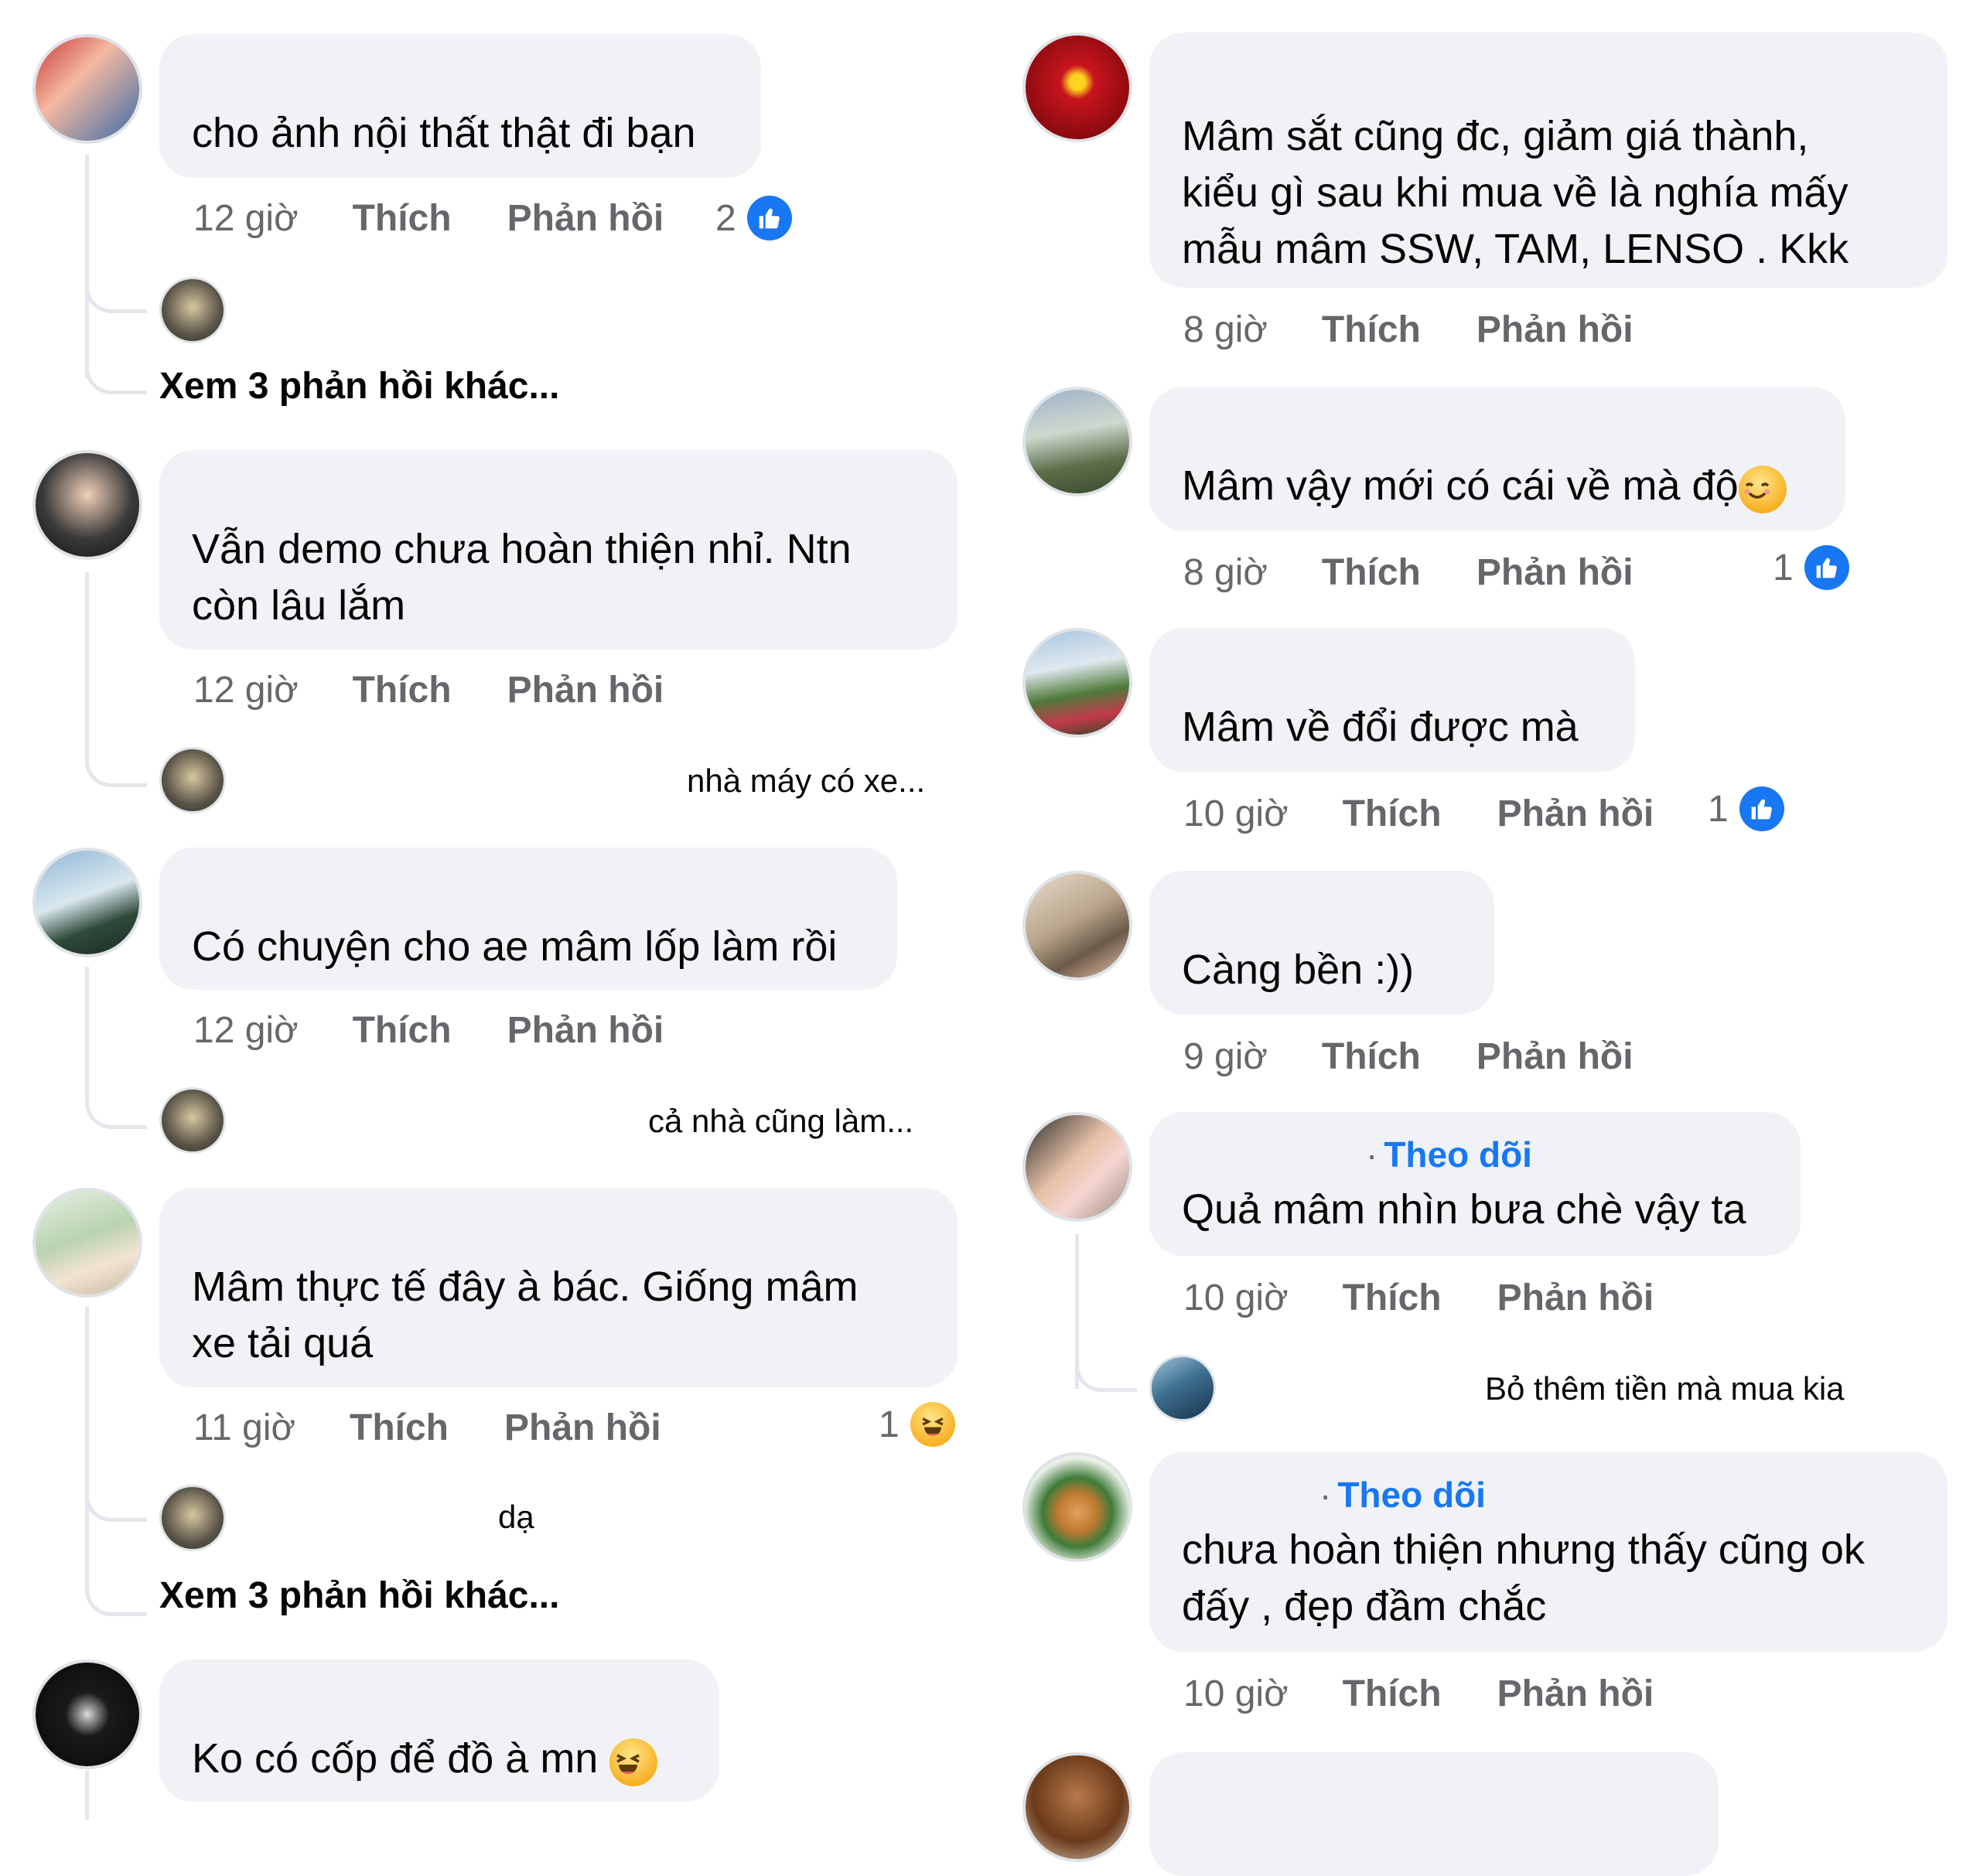 The width and height of the screenshot is (1980, 1876). I want to click on comment-bubble: cho ảnh nội thất thật đi bạn, so click(460, 106).